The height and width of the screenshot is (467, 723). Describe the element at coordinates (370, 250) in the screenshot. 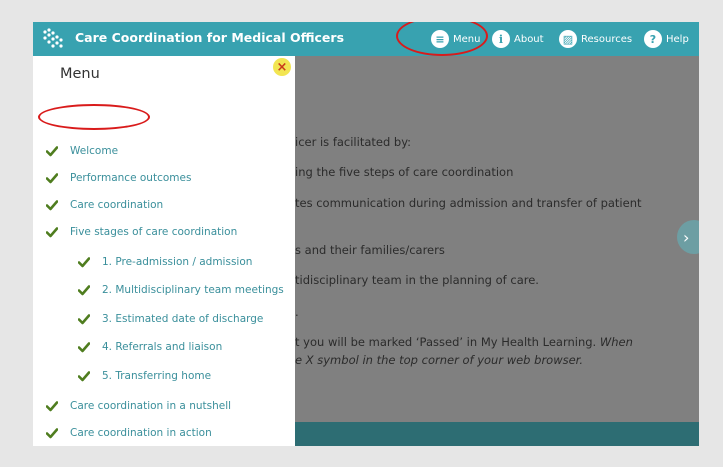

I see `content-line: s and their families/carers` at that location.